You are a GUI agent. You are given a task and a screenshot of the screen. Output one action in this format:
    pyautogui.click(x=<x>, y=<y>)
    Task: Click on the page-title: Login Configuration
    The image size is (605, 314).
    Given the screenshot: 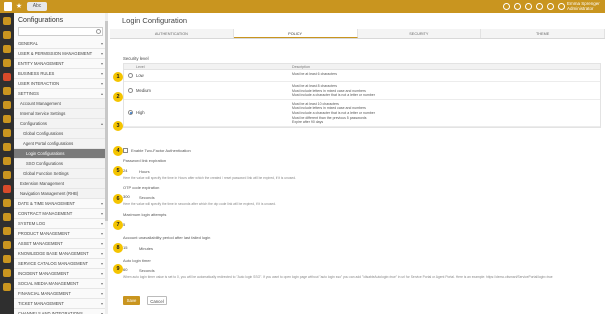 What is the action you would take?
    pyautogui.click(x=155, y=20)
    